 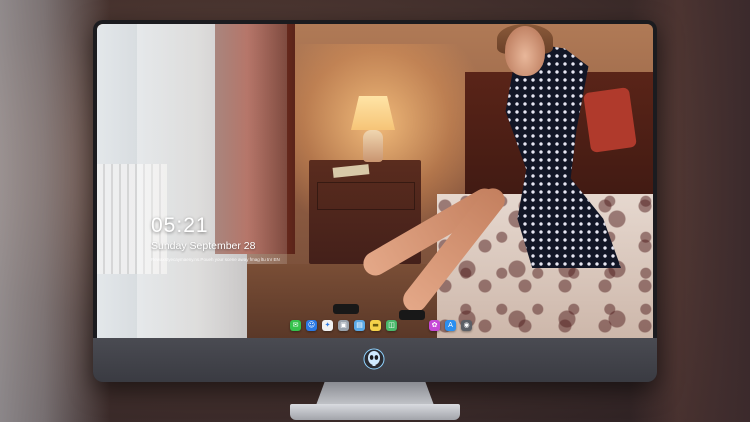 I want to click on monitor-stand-base, so click(x=375, y=412).